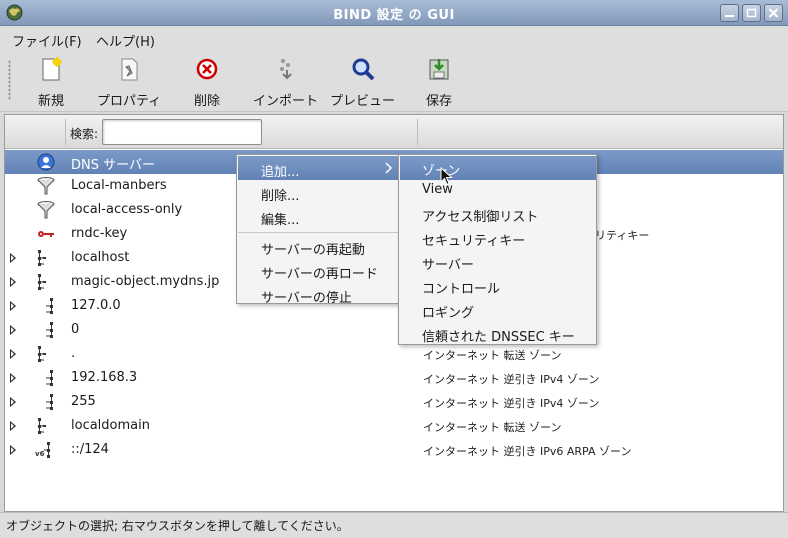  Describe the element at coordinates (52, 69) in the screenshot. I see `new-document-icon` at that location.